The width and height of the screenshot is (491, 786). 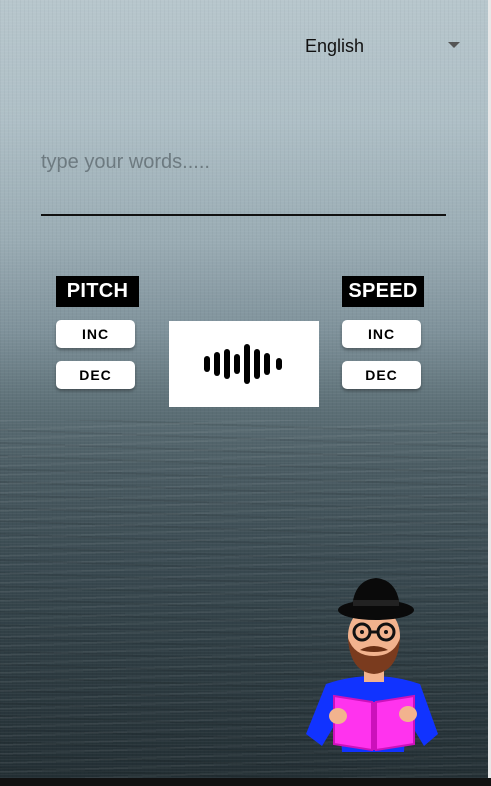 I want to click on pitch-label: PITCH, so click(x=97, y=291).